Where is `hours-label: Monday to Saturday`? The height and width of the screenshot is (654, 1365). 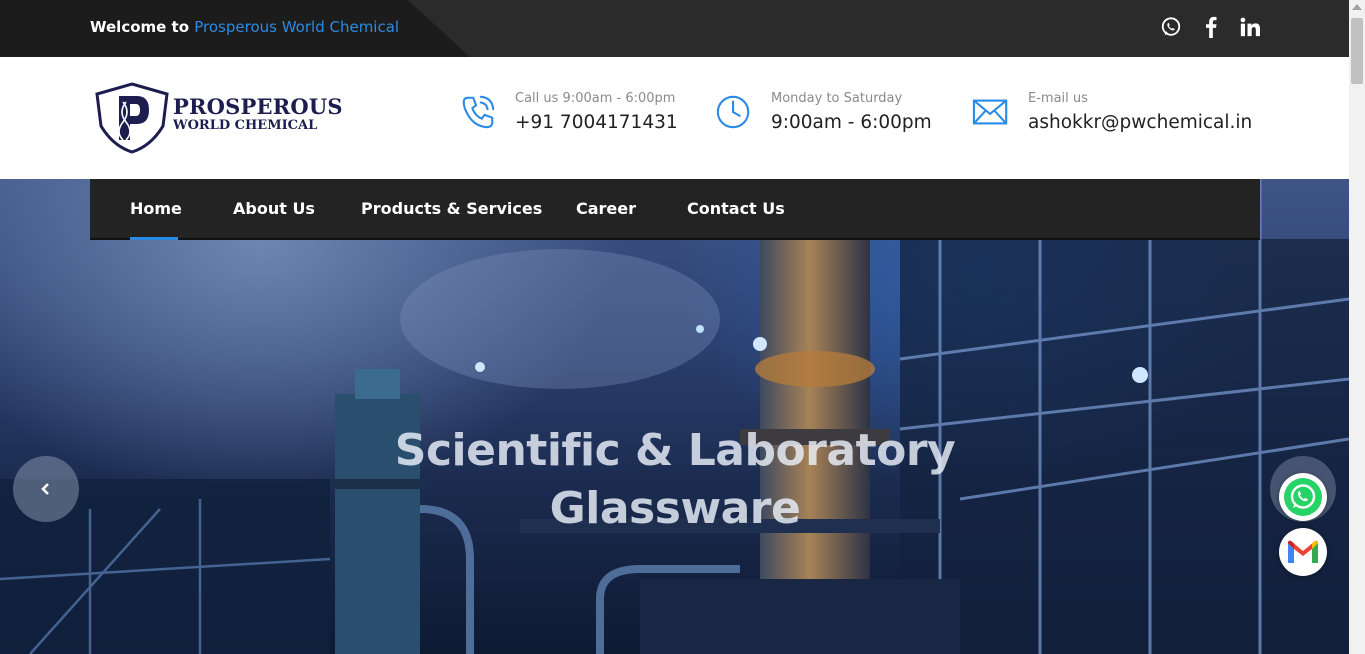
hours-label: Monday to Saturday is located at coordinates (837, 98).